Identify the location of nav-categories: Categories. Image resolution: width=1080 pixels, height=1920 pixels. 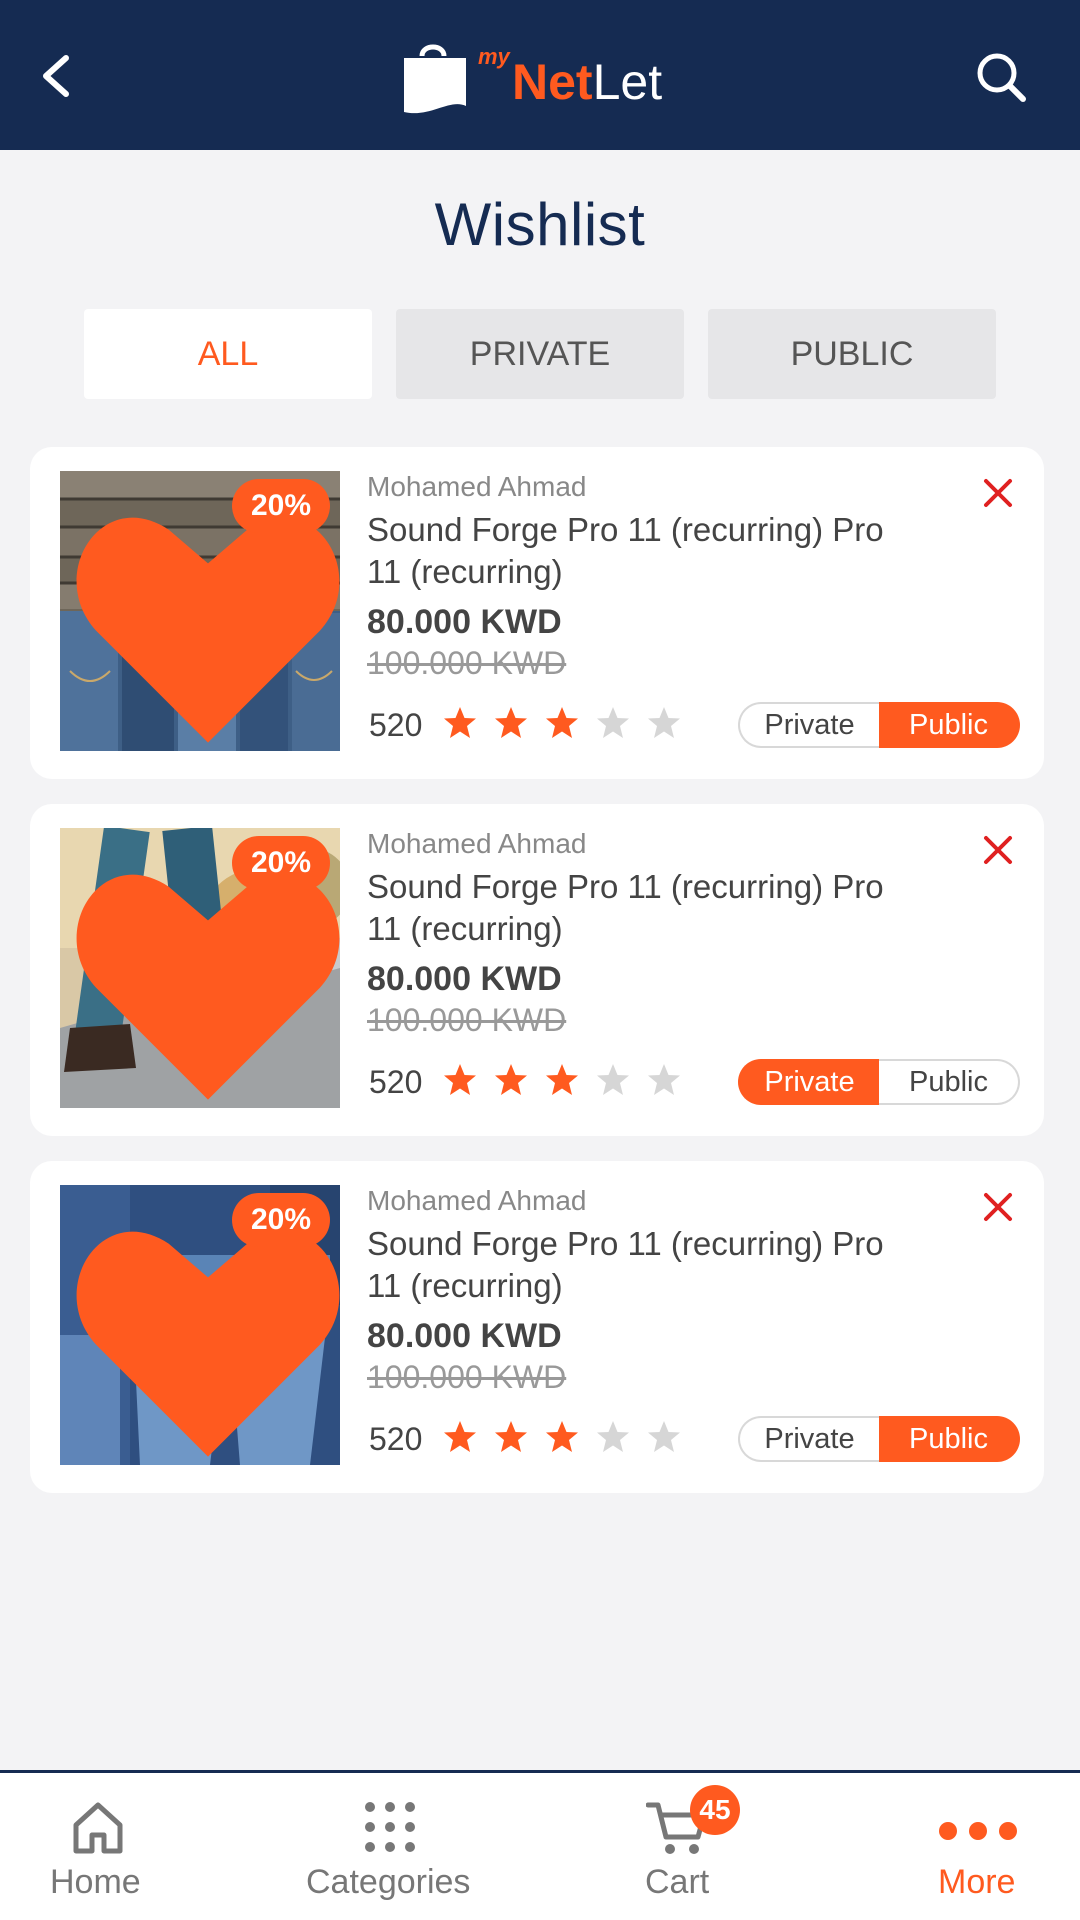
(390, 1846).